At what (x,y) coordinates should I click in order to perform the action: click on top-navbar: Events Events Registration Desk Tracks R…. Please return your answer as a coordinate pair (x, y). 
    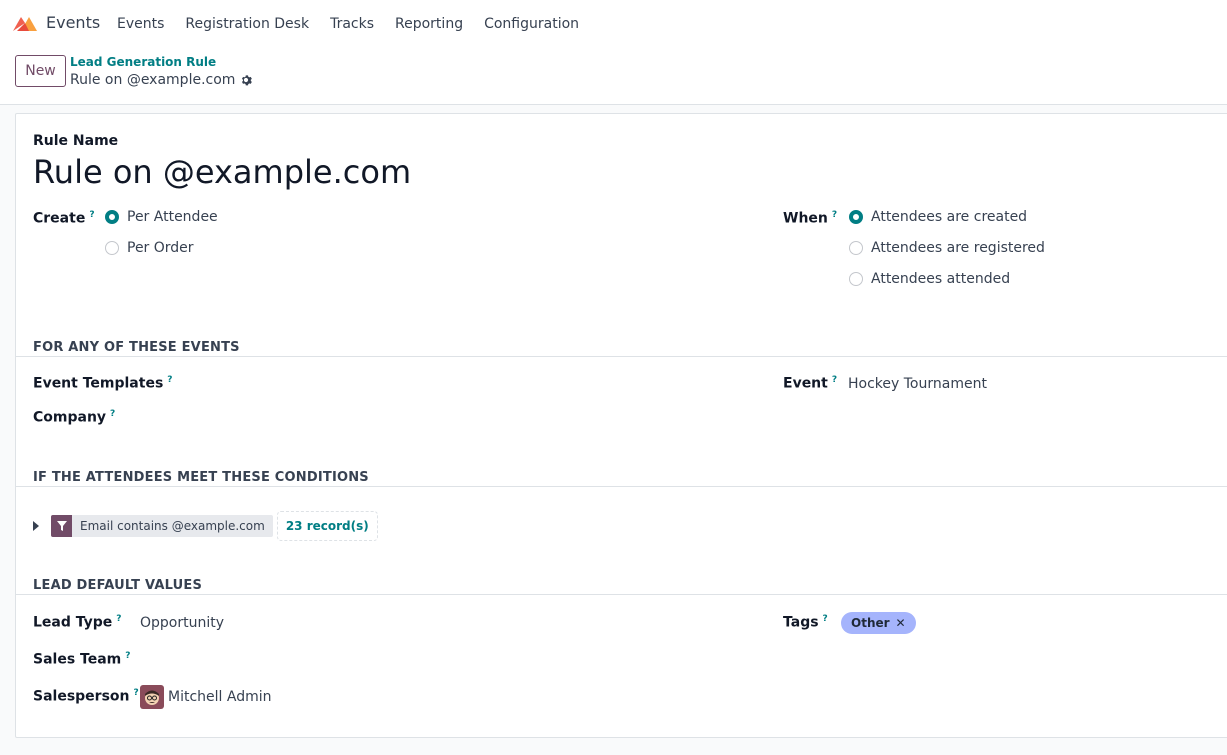
    Looking at the image, I should click on (613, 23).